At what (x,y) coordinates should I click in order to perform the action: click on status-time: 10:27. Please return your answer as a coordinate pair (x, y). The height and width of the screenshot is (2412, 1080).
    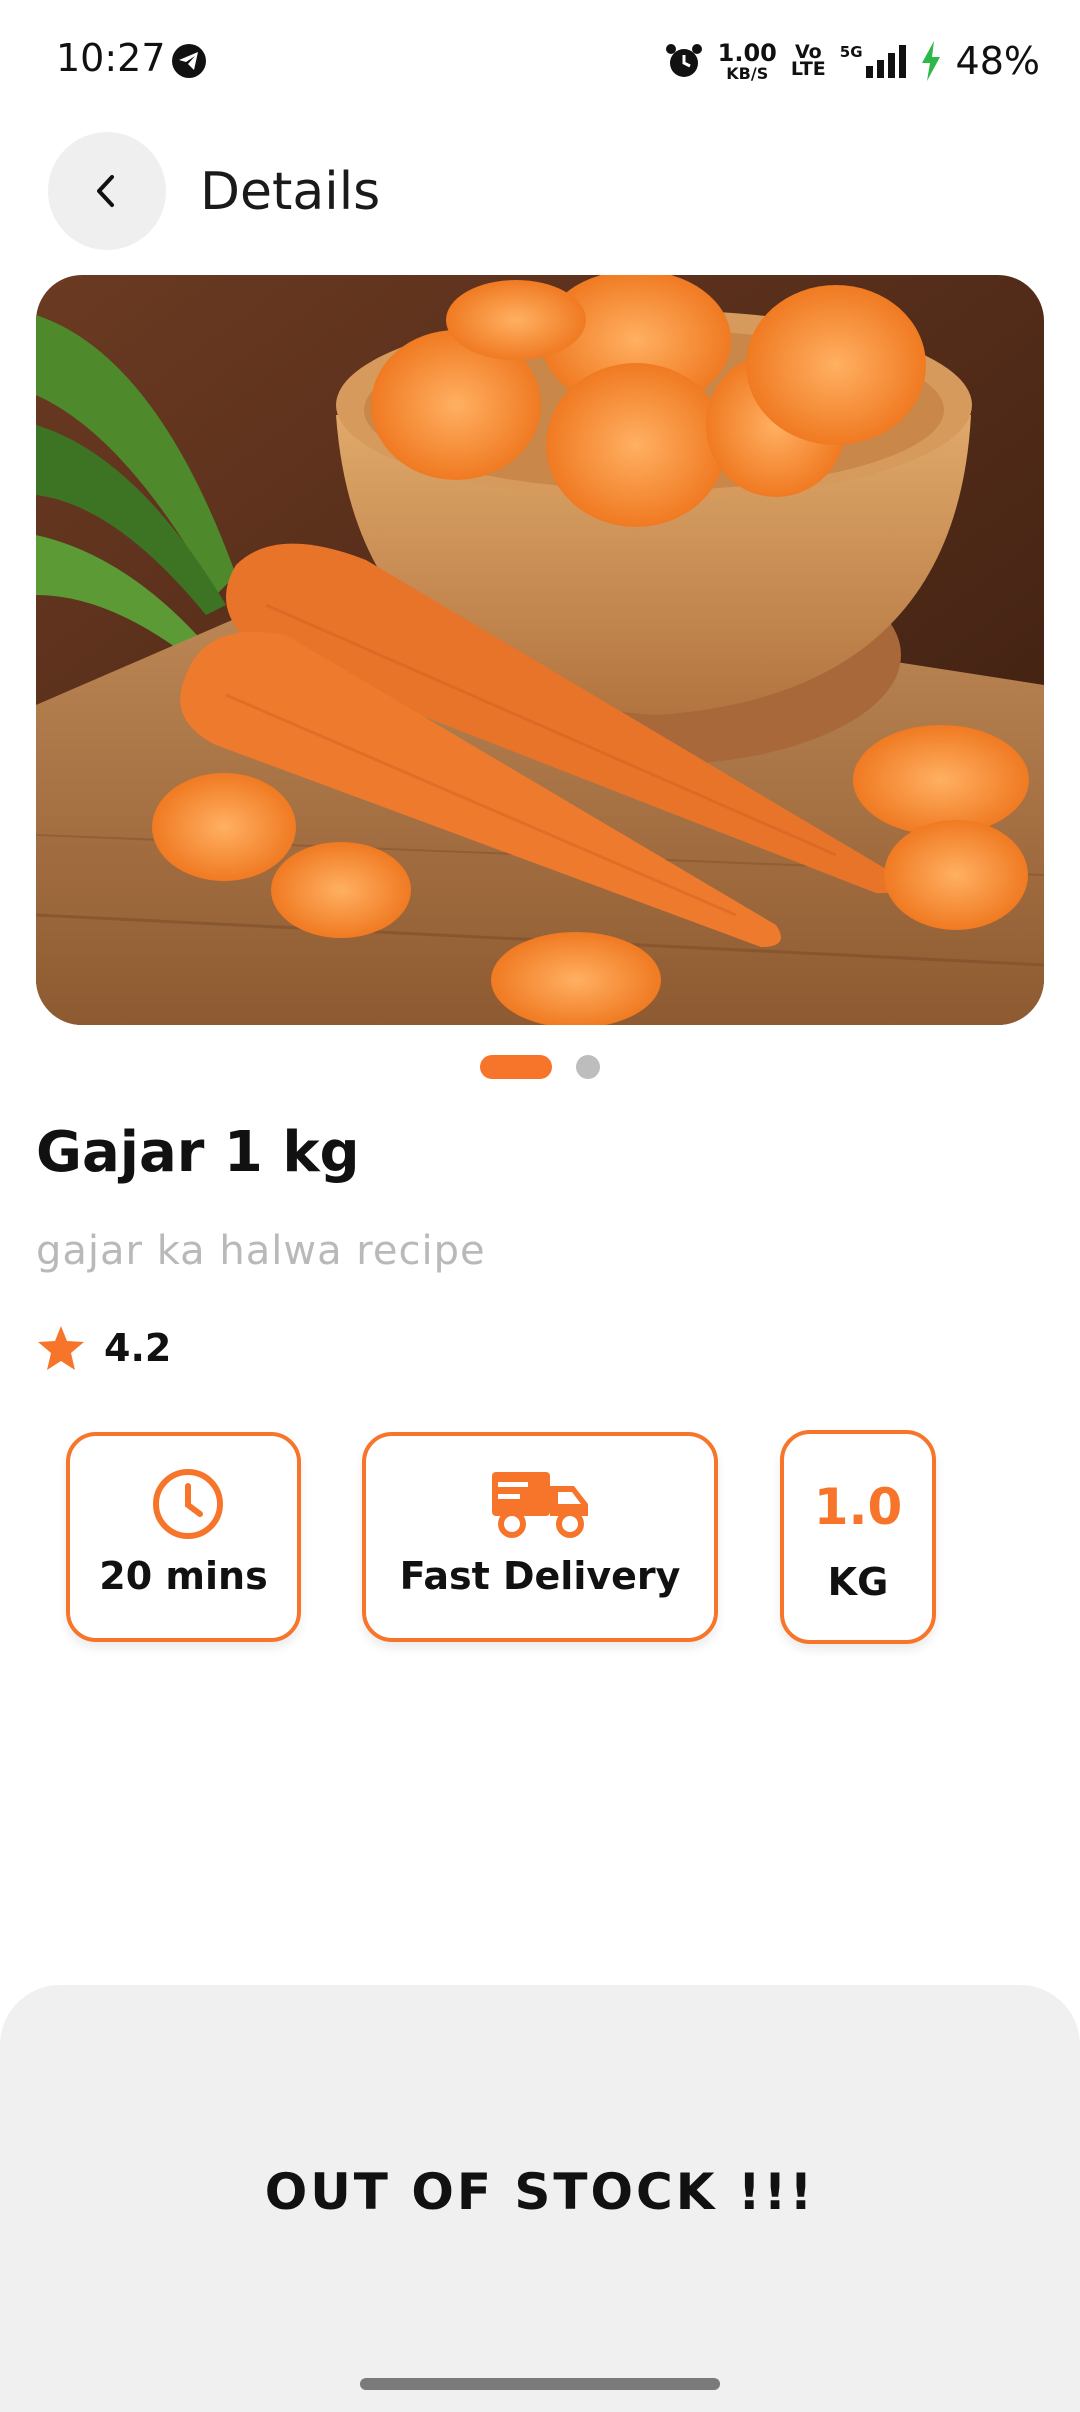
    Looking at the image, I should click on (111, 58).